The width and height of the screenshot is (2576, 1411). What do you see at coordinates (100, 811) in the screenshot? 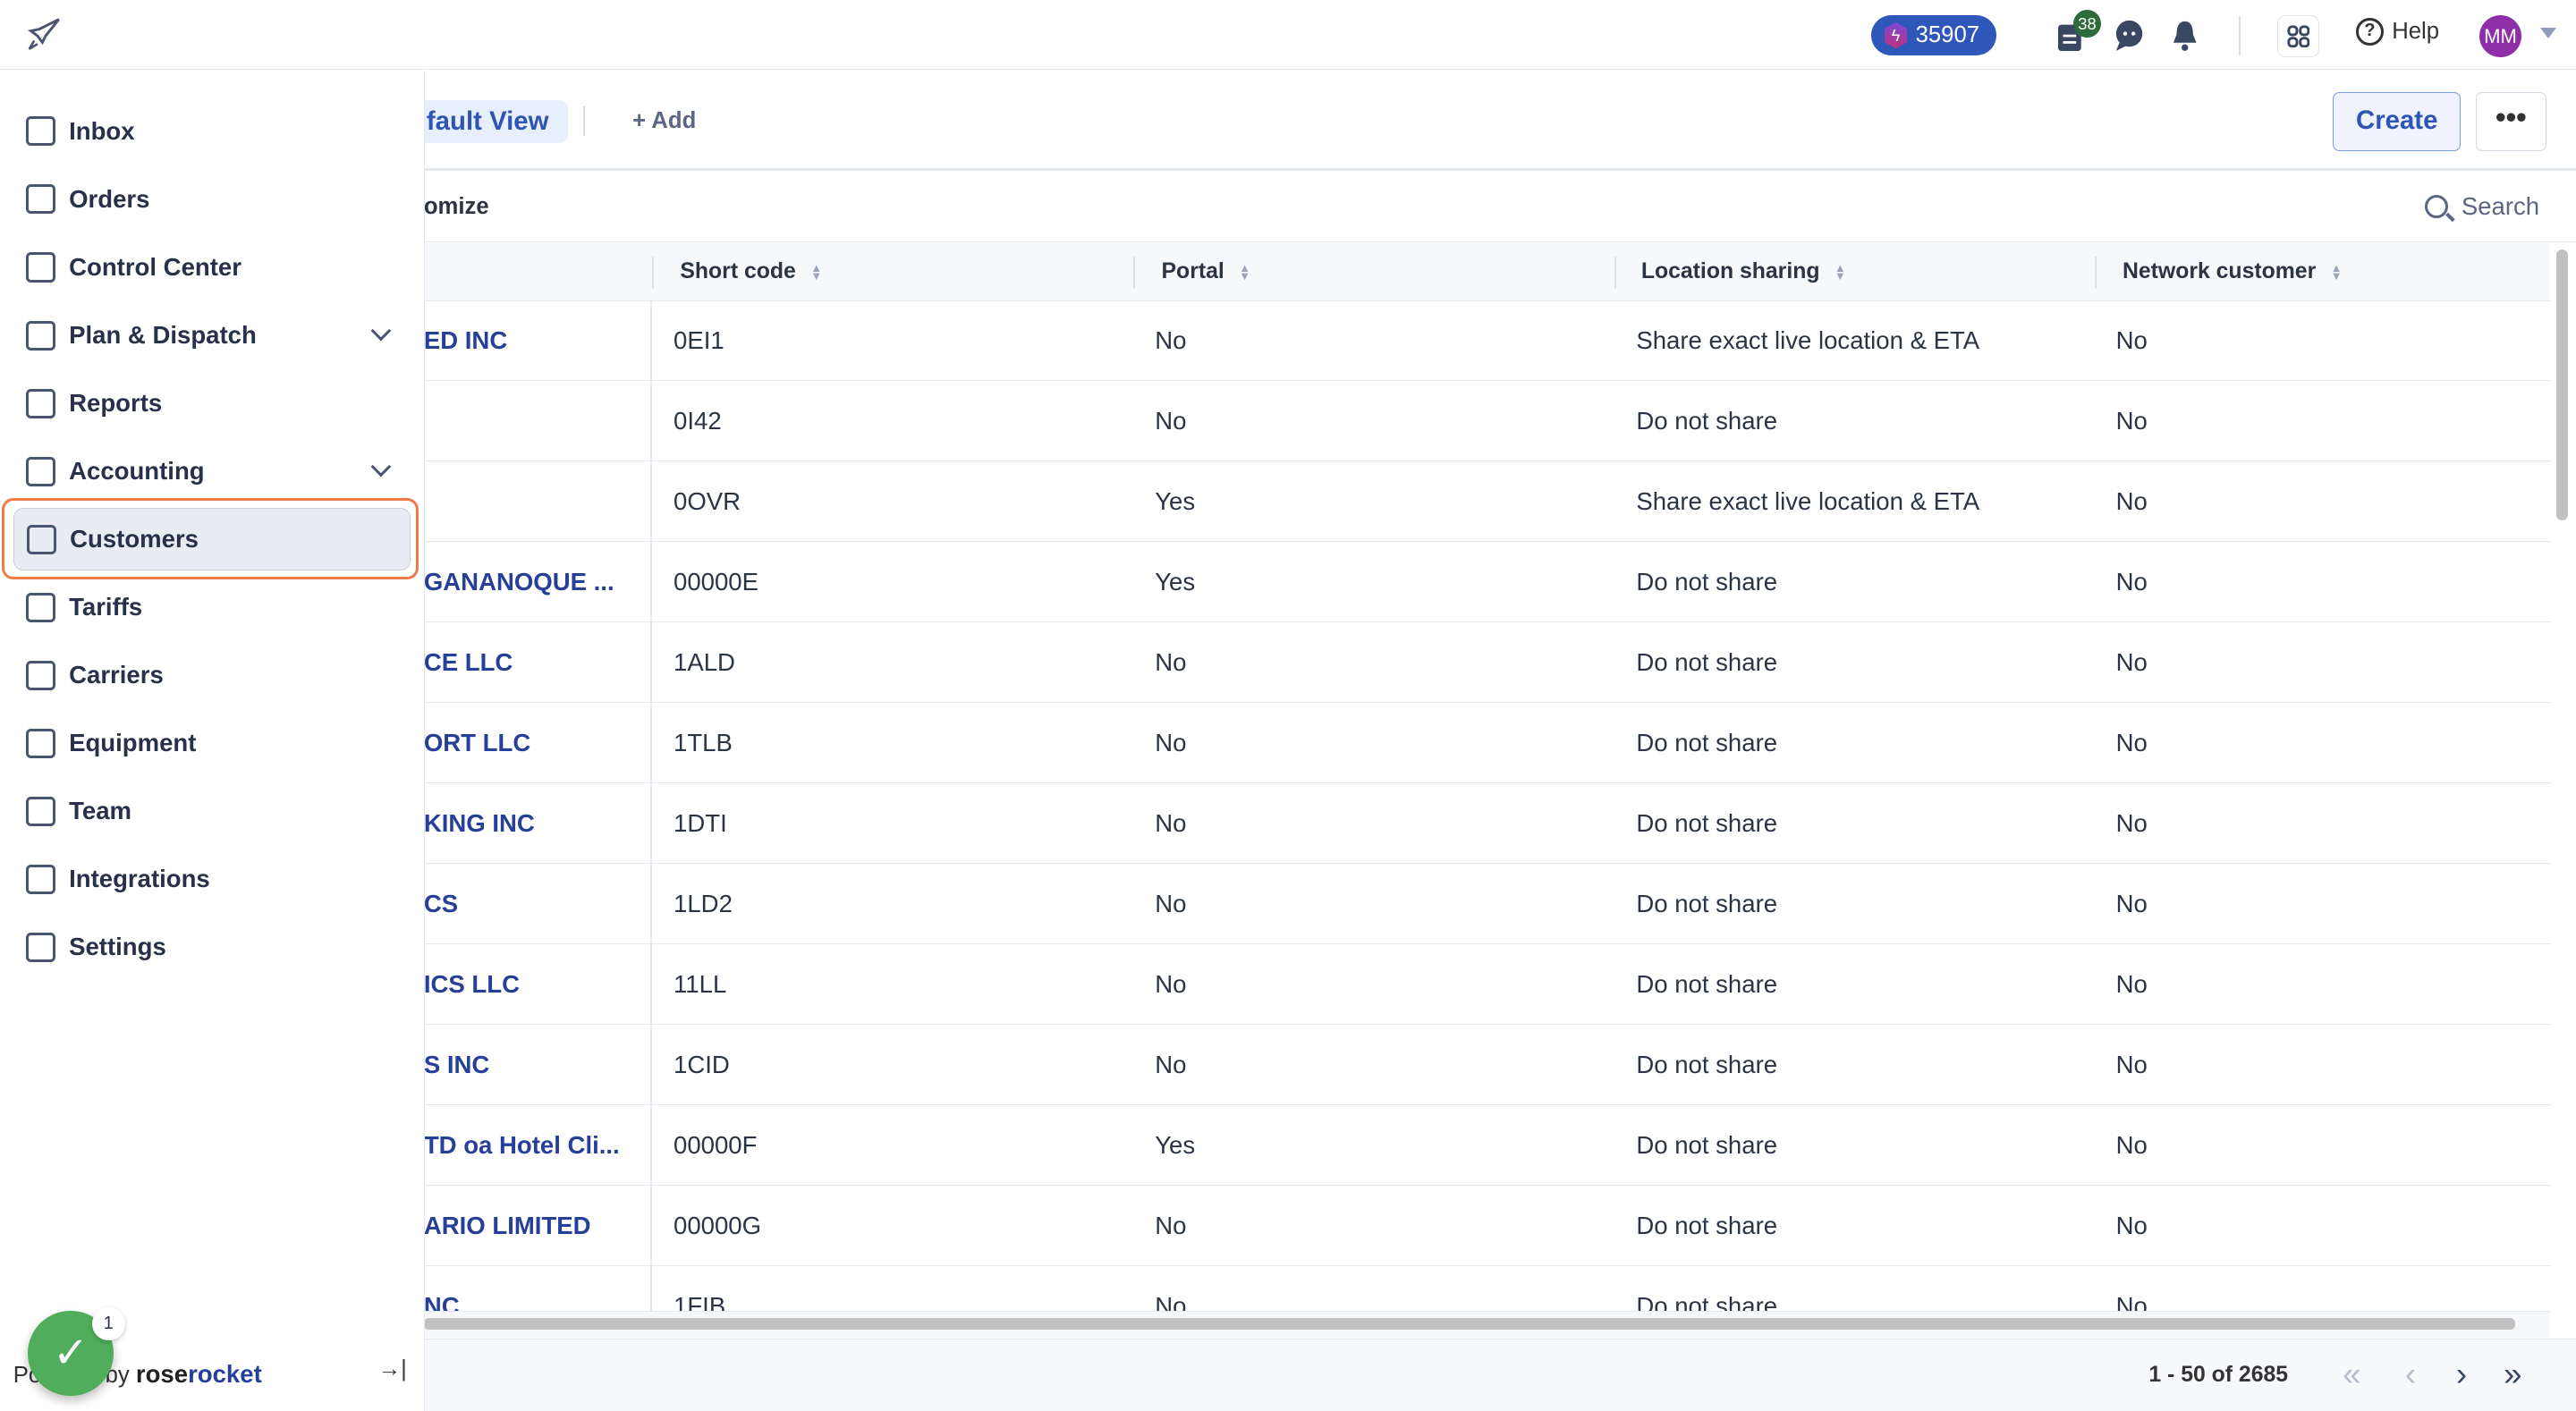
I see `sidebar-item-label: Team` at bounding box center [100, 811].